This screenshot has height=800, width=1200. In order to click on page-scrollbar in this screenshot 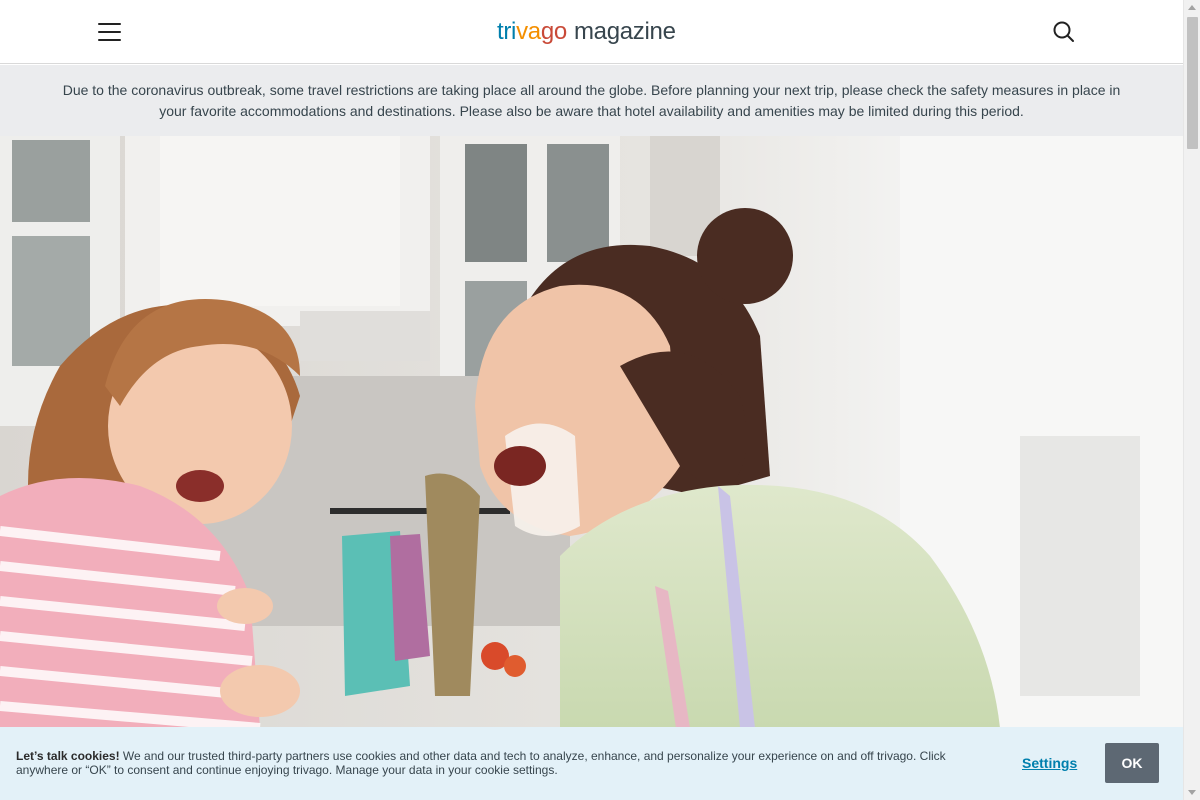, I will do `click(1191, 400)`.